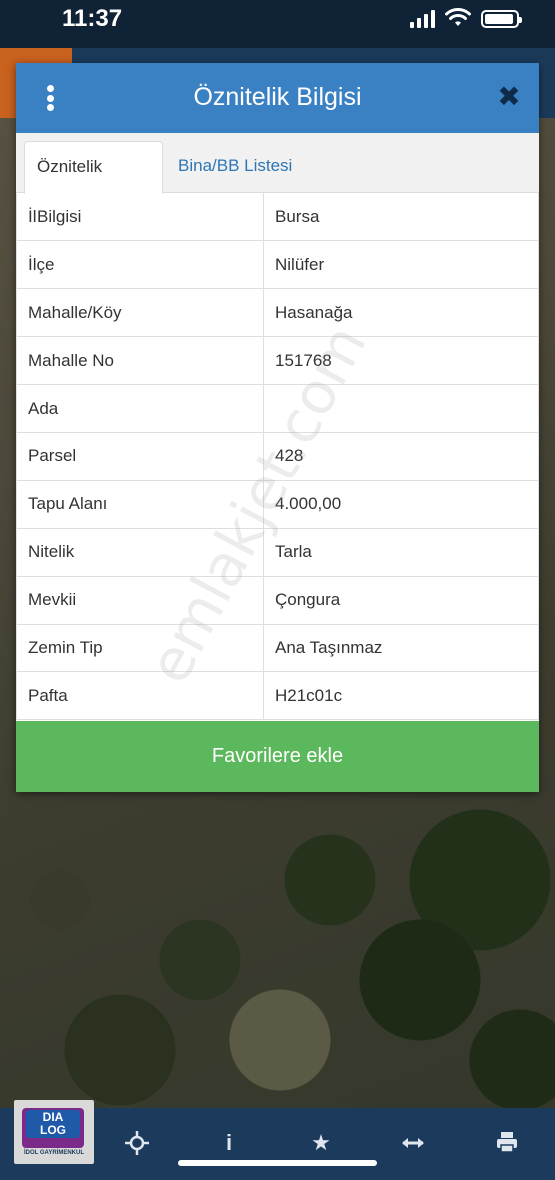  I want to click on attribute-key: Pafta, so click(140, 696).